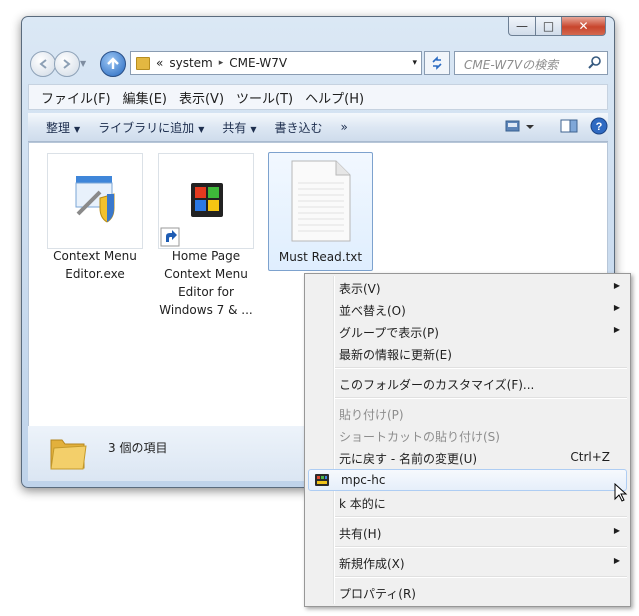  I want to click on breadcrumb-system: system, so click(190, 63).